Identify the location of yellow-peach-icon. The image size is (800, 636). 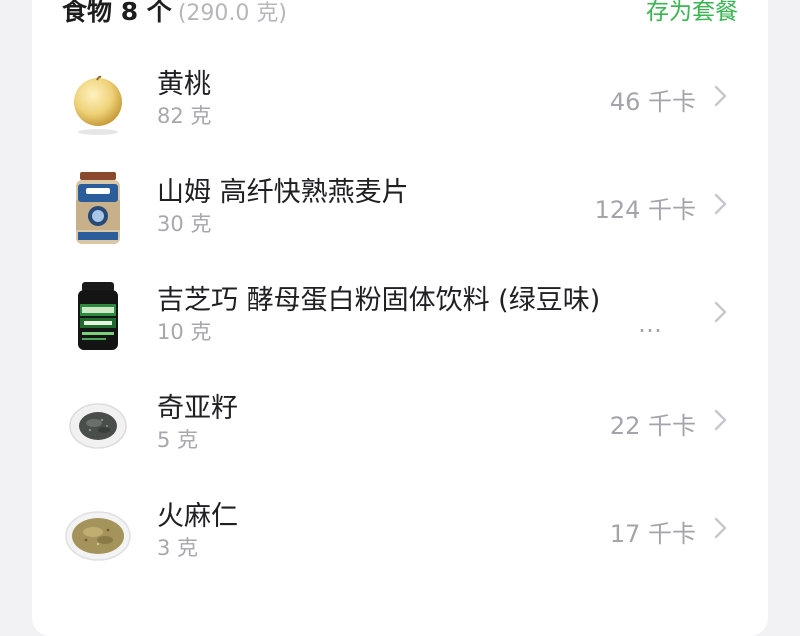
(98, 100).